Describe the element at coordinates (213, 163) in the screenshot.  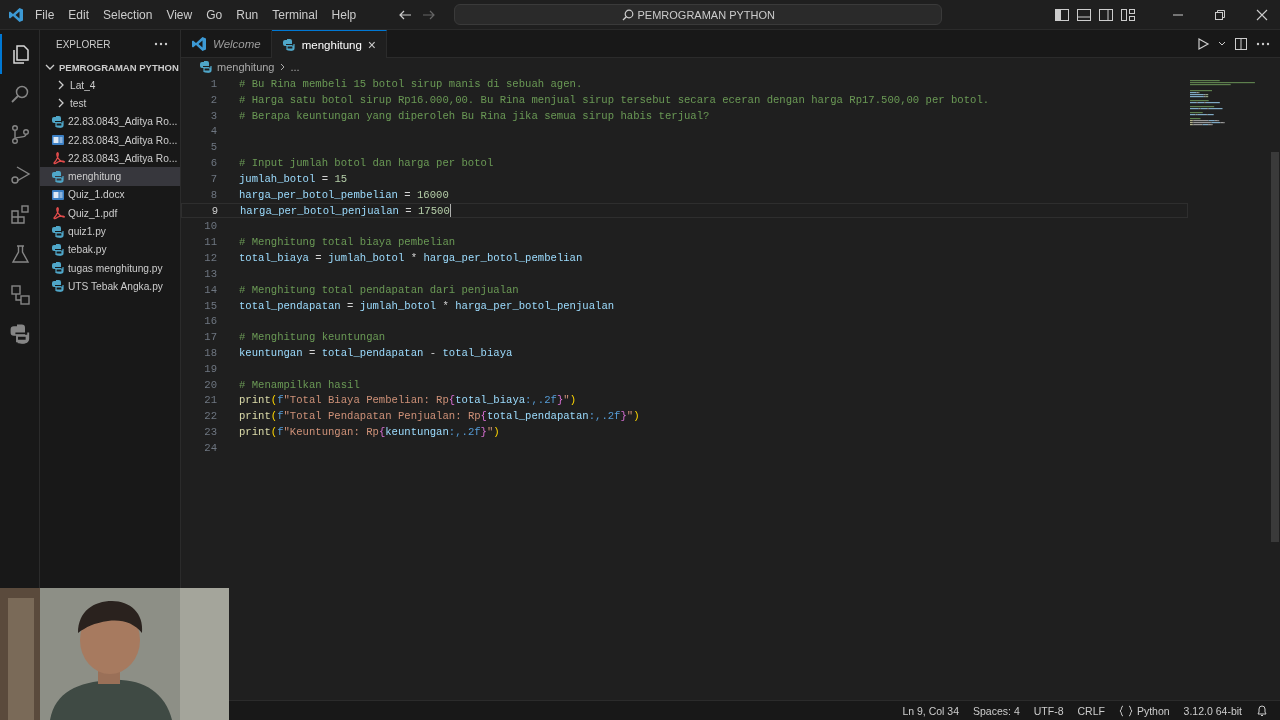
I see `line-number: 6` at that location.